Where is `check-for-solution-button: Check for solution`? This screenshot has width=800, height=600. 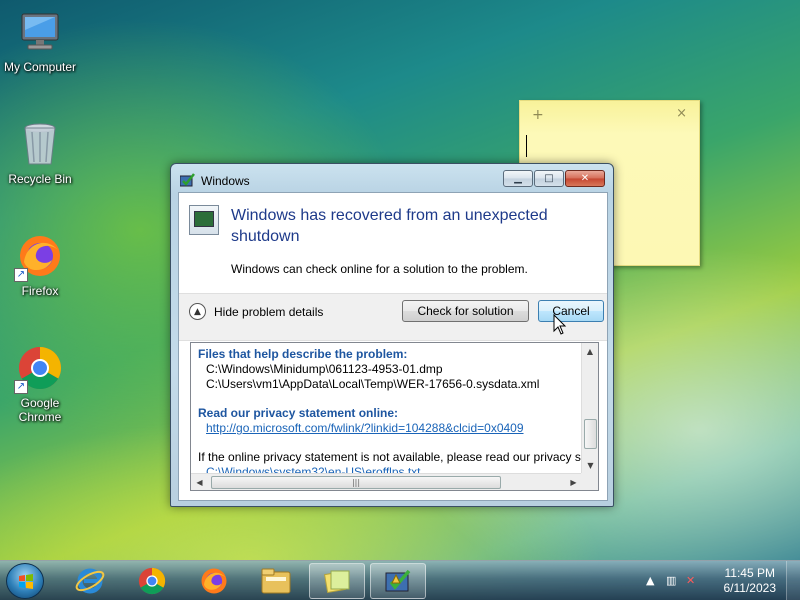
check-for-solution-button: Check for solution is located at coordinates (465, 311).